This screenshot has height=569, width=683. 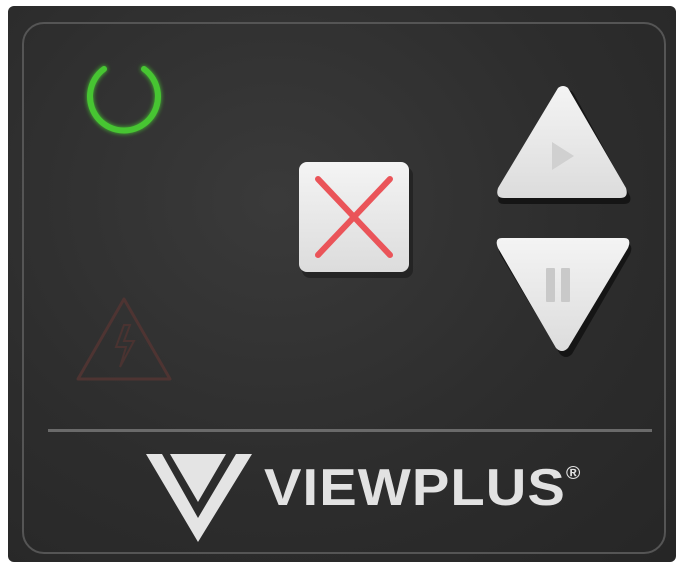 I want to click on stop-button, so click(x=356, y=219).